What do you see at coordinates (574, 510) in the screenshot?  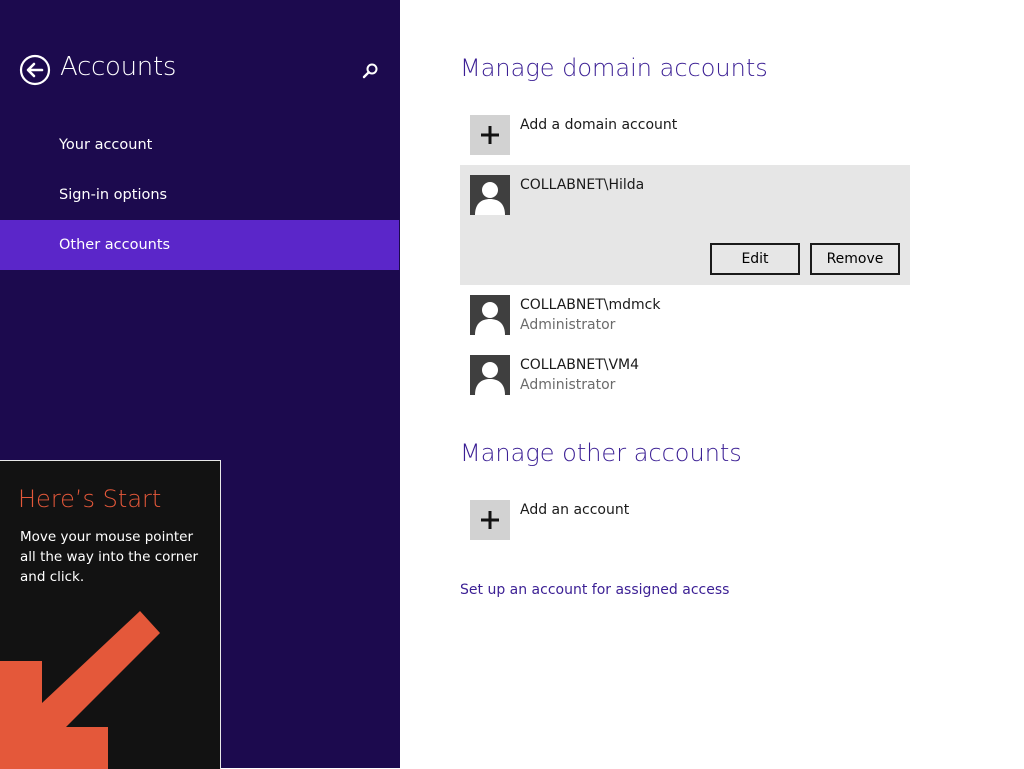 I see `add-account-label: Add an account` at bounding box center [574, 510].